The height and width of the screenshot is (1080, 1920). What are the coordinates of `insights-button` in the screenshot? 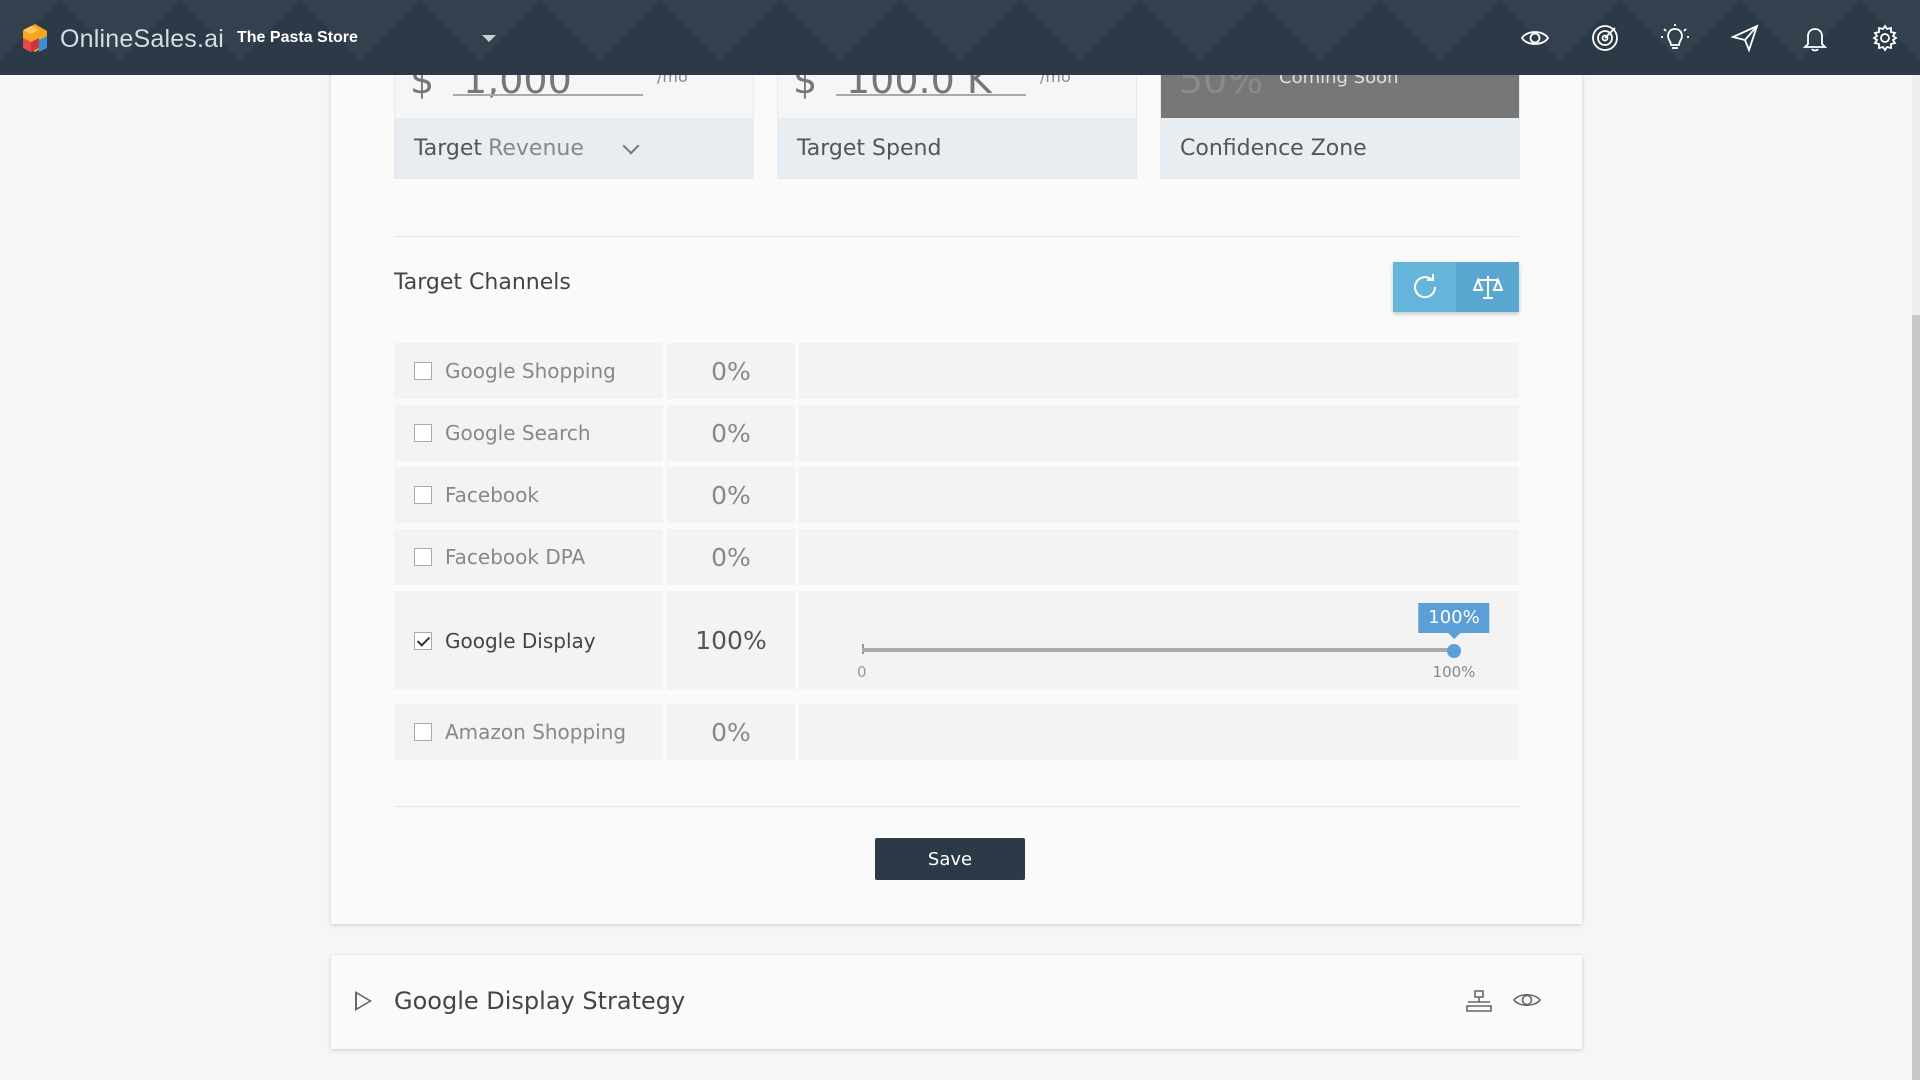 It's located at (1675, 37).